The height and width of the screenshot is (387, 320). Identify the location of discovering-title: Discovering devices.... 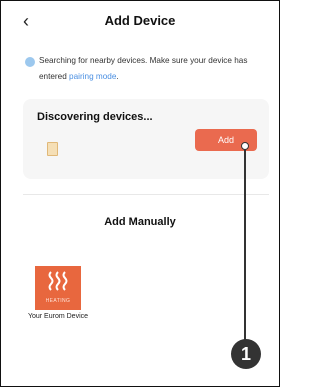
(95, 117).